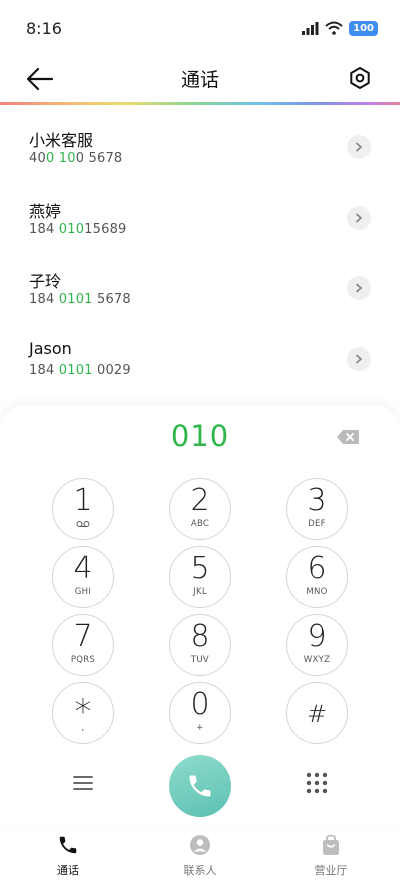  What do you see at coordinates (200, 211) in the screenshot?
I see `contact-item: 燕婷 184 01015689` at bounding box center [200, 211].